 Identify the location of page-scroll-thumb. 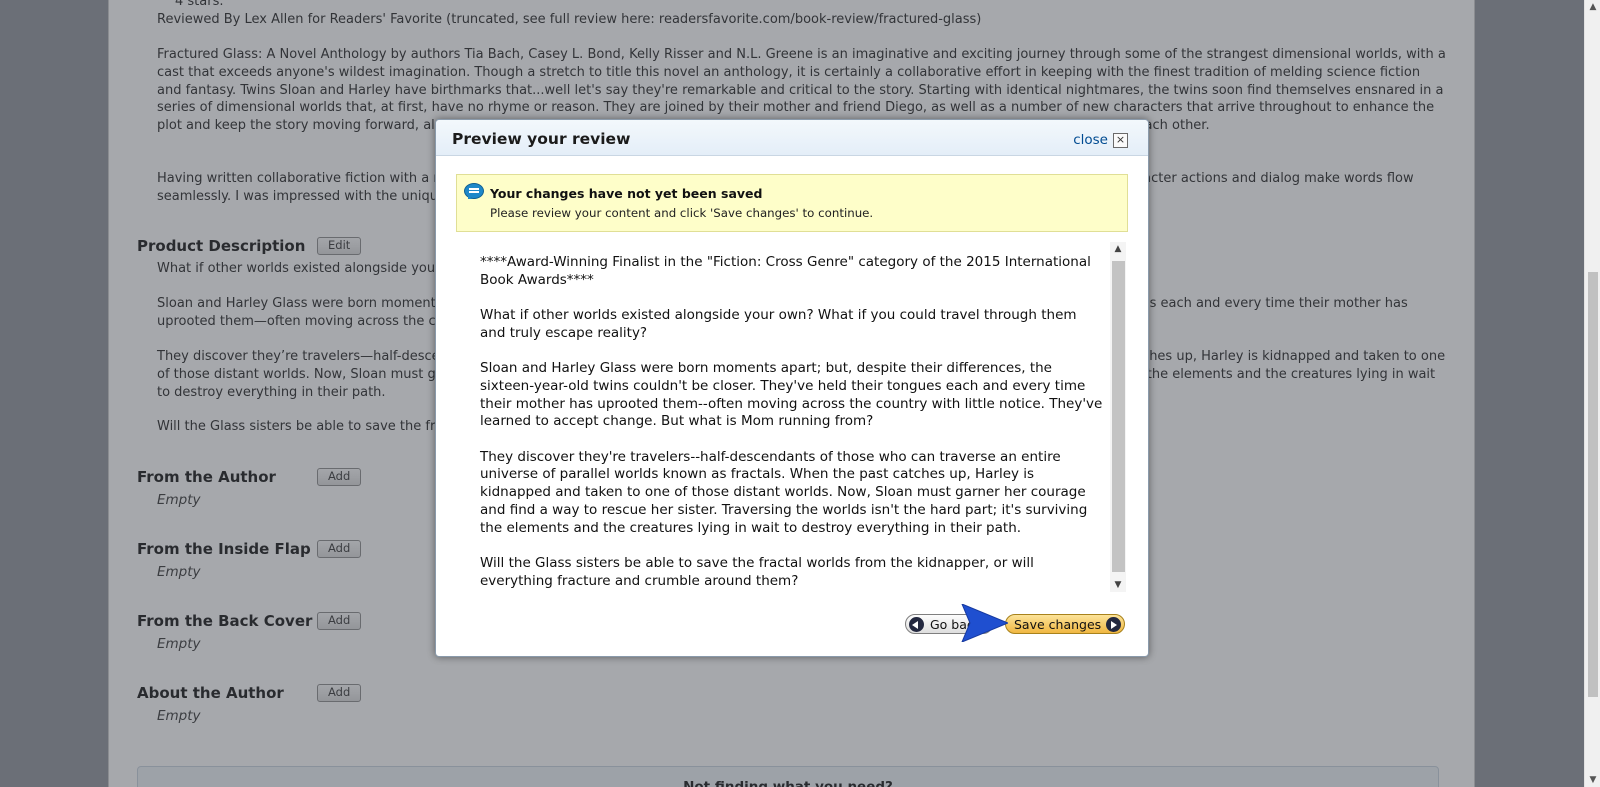
(1593, 484).